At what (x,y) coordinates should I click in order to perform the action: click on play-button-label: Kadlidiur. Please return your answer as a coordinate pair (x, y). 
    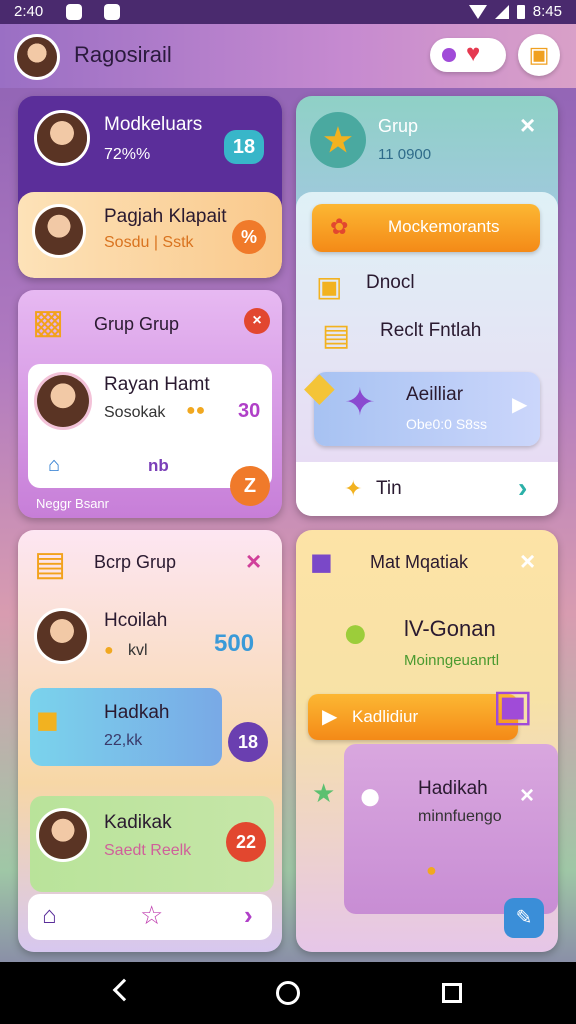
    Looking at the image, I should click on (385, 716).